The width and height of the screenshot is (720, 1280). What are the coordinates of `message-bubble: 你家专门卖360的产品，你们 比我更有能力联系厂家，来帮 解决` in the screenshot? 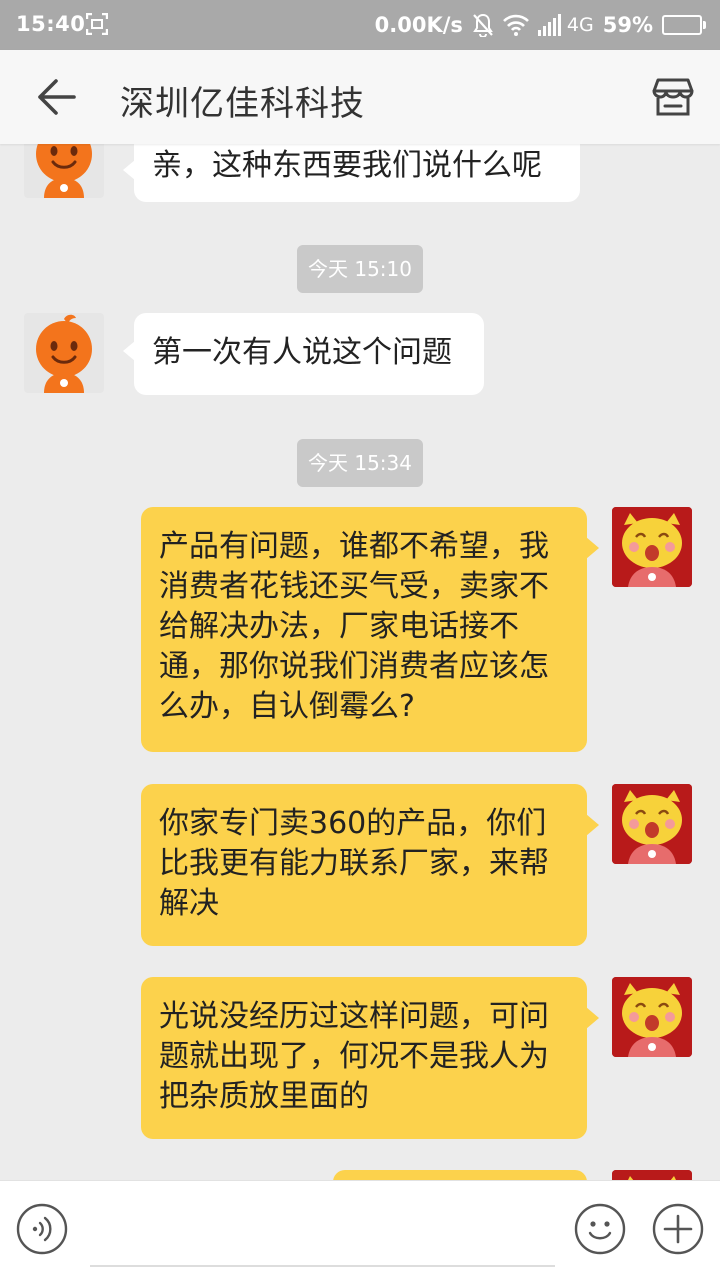 It's located at (370, 865).